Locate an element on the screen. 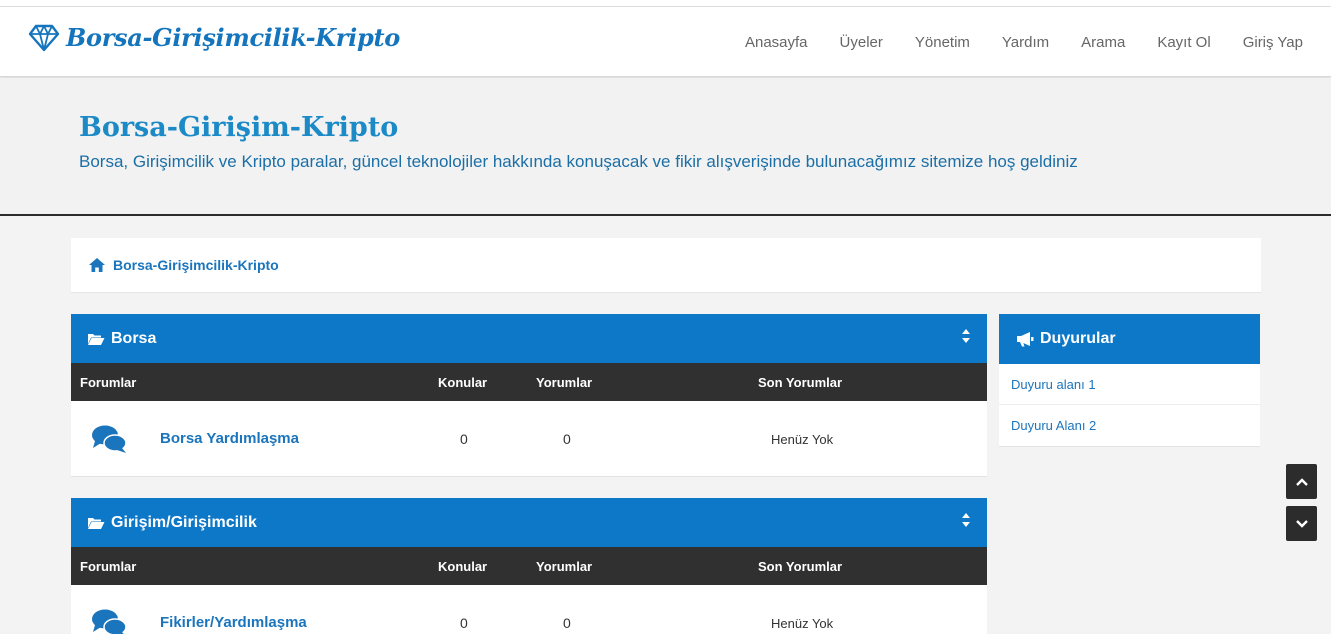  category-header: Borsa is located at coordinates (529, 338).